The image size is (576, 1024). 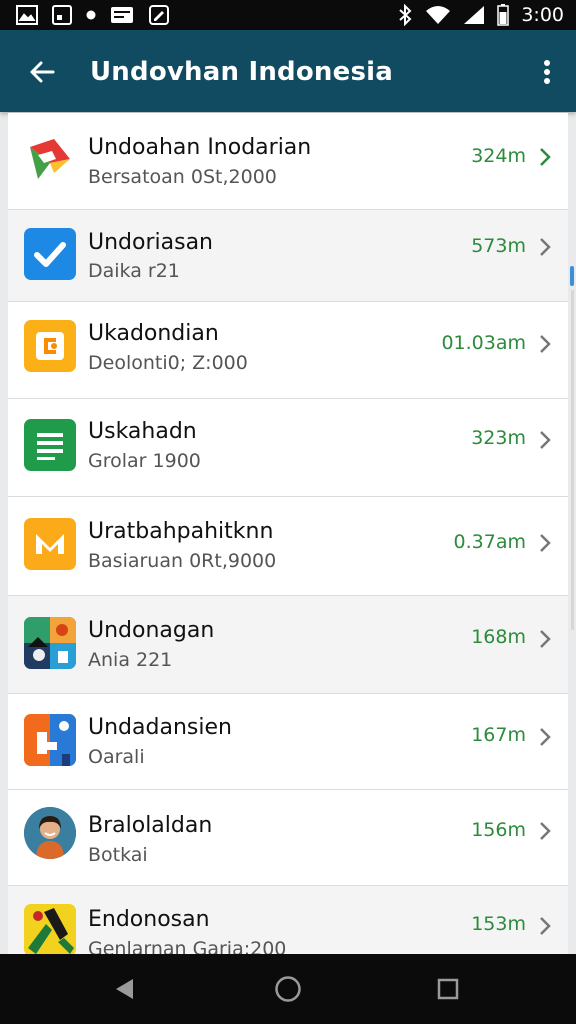 I want to click on nav-recents-button, so click(x=448, y=989).